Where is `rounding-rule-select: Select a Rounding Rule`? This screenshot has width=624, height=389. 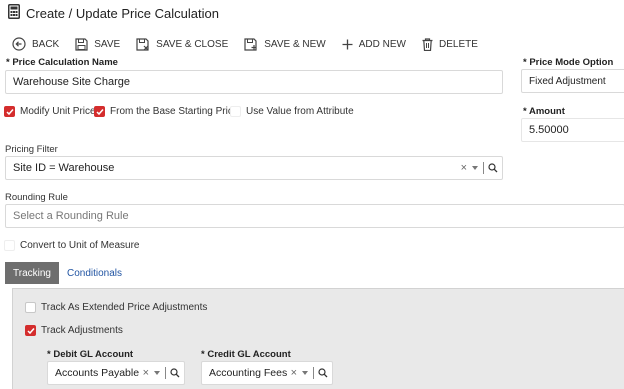
rounding-rule-select: Select a Rounding Rule is located at coordinates (314, 216).